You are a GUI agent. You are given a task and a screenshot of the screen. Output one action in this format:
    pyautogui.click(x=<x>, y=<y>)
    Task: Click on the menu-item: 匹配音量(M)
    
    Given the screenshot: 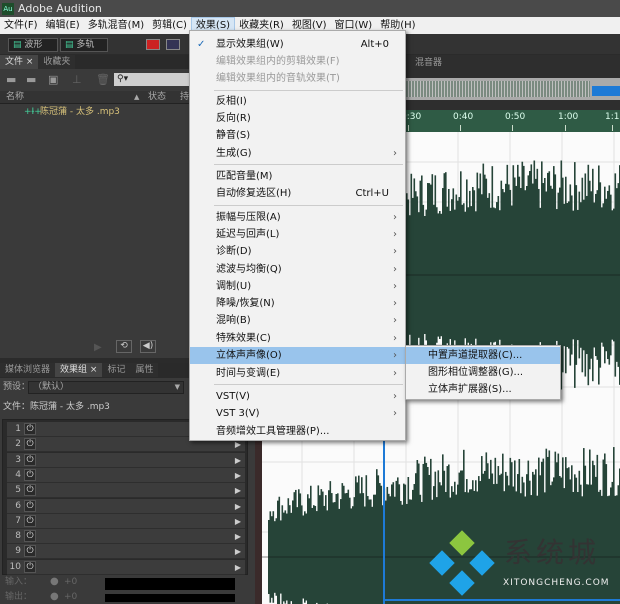 What is the action you would take?
    pyautogui.click(x=297, y=176)
    